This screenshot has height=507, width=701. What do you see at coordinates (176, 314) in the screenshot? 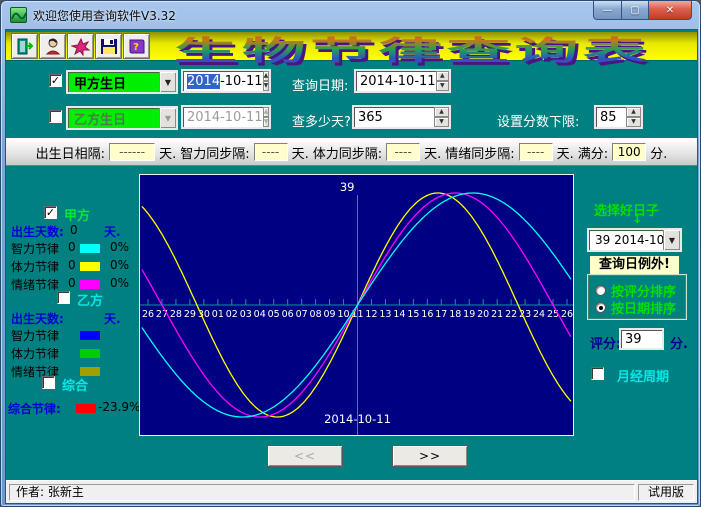
I see `svg-text: 28` at bounding box center [176, 314].